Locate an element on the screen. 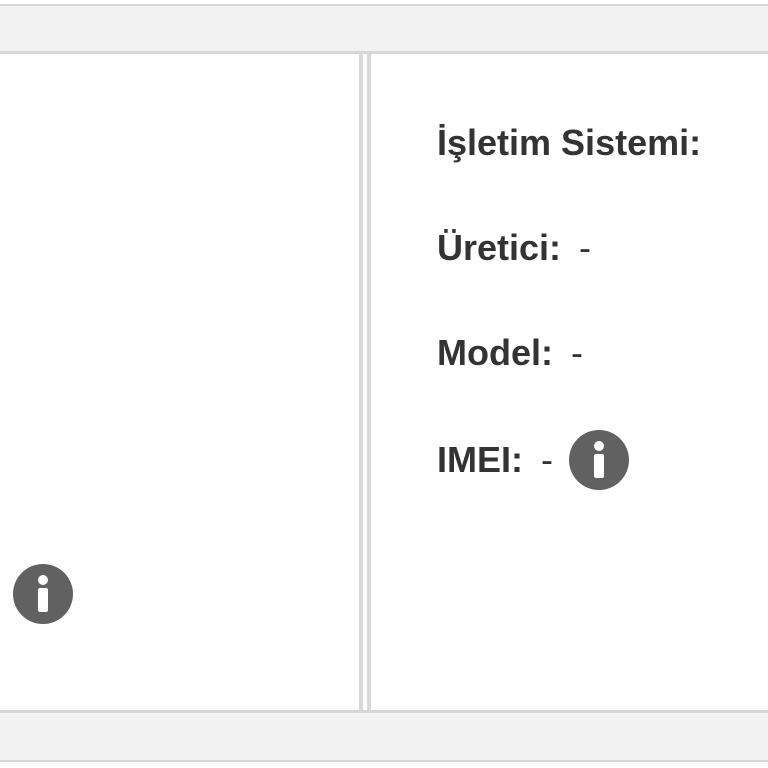 The image size is (768, 768). manufacturer-value: - is located at coordinates (585, 247).